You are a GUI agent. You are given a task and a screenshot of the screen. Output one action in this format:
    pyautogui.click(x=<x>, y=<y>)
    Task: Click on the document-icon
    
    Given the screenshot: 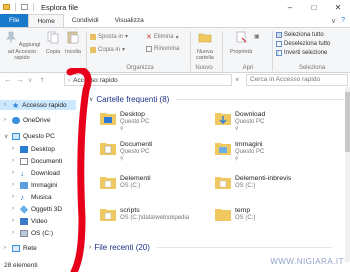 What is the action you would take?
    pyautogui.click(x=24, y=161)
    